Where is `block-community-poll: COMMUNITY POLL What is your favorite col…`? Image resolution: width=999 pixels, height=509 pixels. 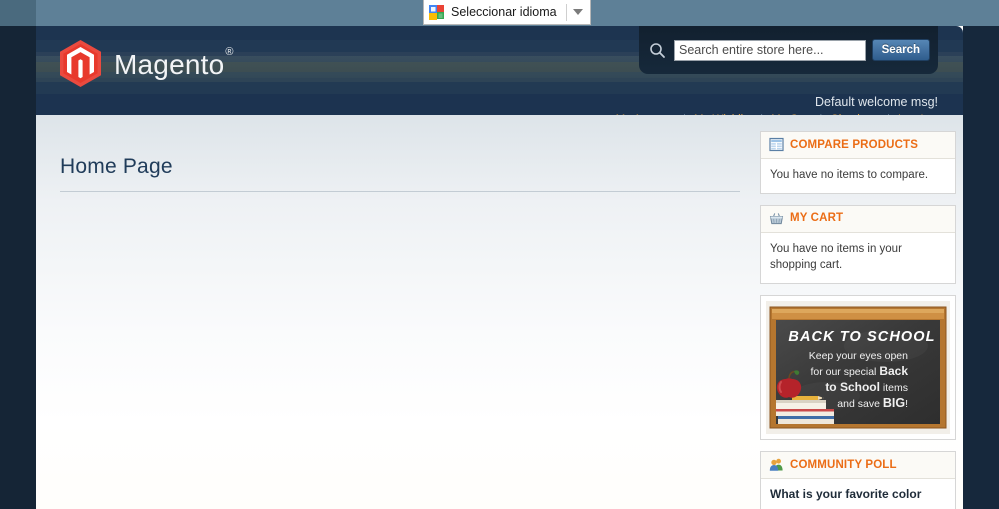
block-community-poll: COMMUNITY POLL What is your favorite col… is located at coordinates (858, 480).